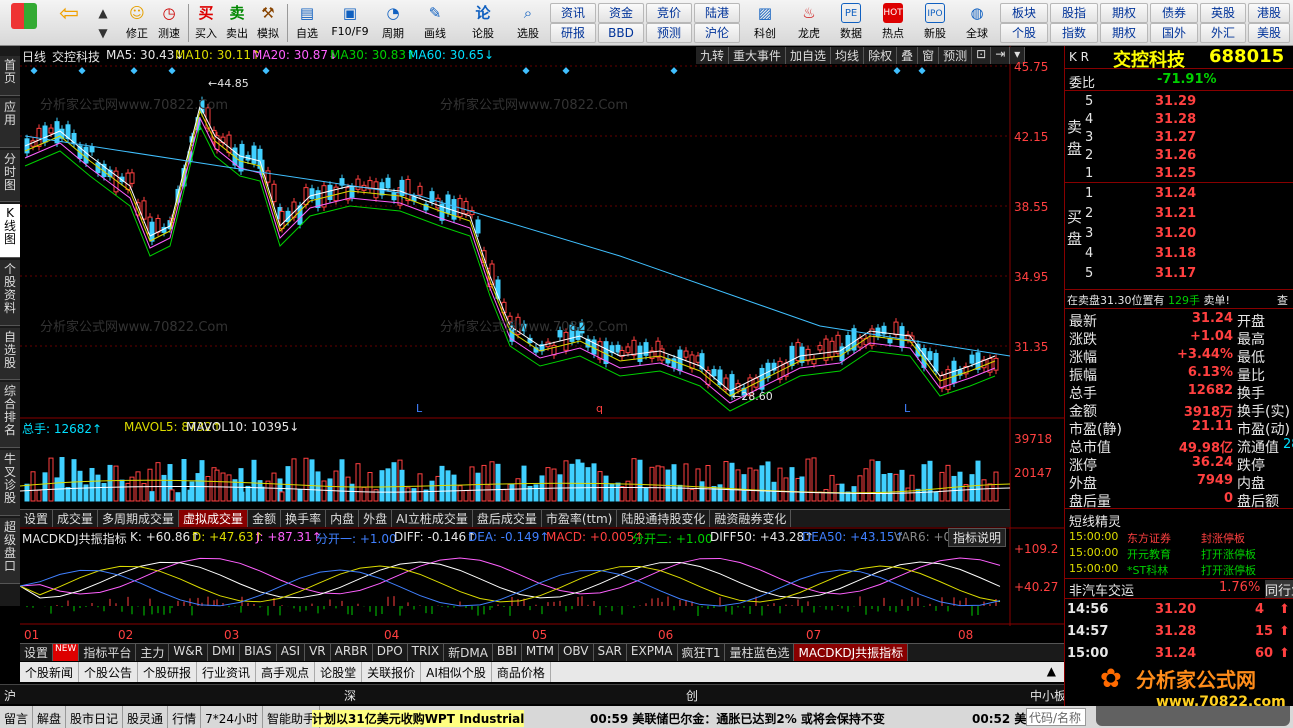 The height and width of the screenshot is (728, 1293). Describe the element at coordinates (50, 672) in the screenshot. I see `info-tab-news: 个股新闻` at that location.